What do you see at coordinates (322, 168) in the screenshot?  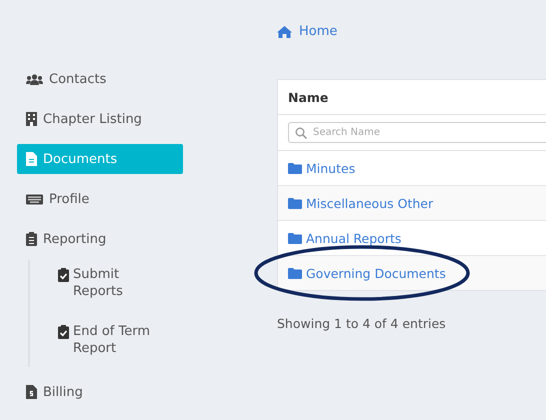 I see `folder-link: Minutes` at bounding box center [322, 168].